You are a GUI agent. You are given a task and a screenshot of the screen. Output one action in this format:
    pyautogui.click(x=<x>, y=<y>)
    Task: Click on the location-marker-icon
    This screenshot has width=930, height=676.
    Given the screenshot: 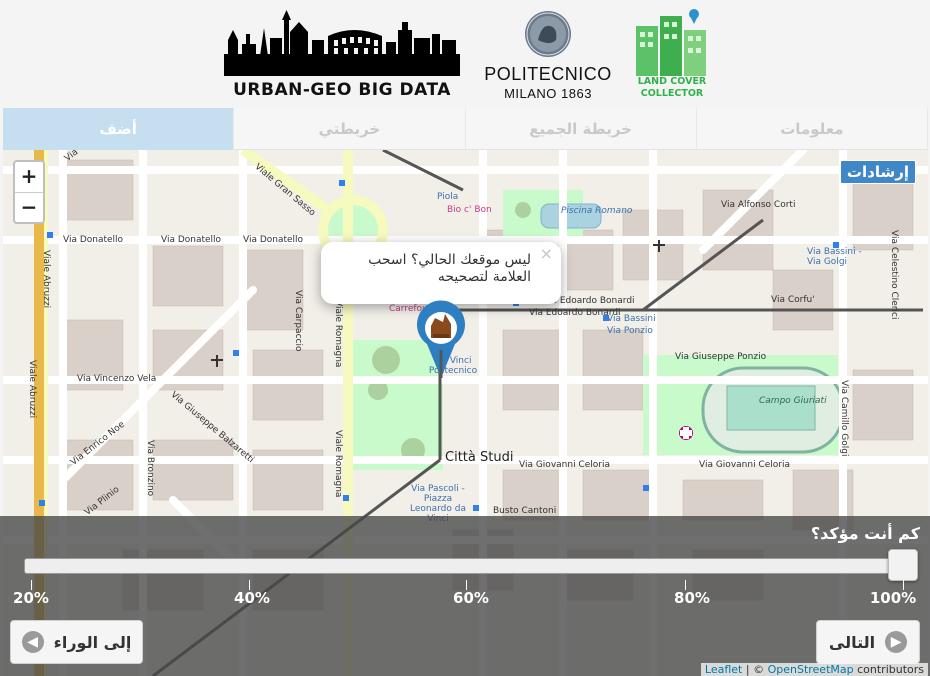 What is the action you would take?
    pyautogui.click(x=441, y=340)
    